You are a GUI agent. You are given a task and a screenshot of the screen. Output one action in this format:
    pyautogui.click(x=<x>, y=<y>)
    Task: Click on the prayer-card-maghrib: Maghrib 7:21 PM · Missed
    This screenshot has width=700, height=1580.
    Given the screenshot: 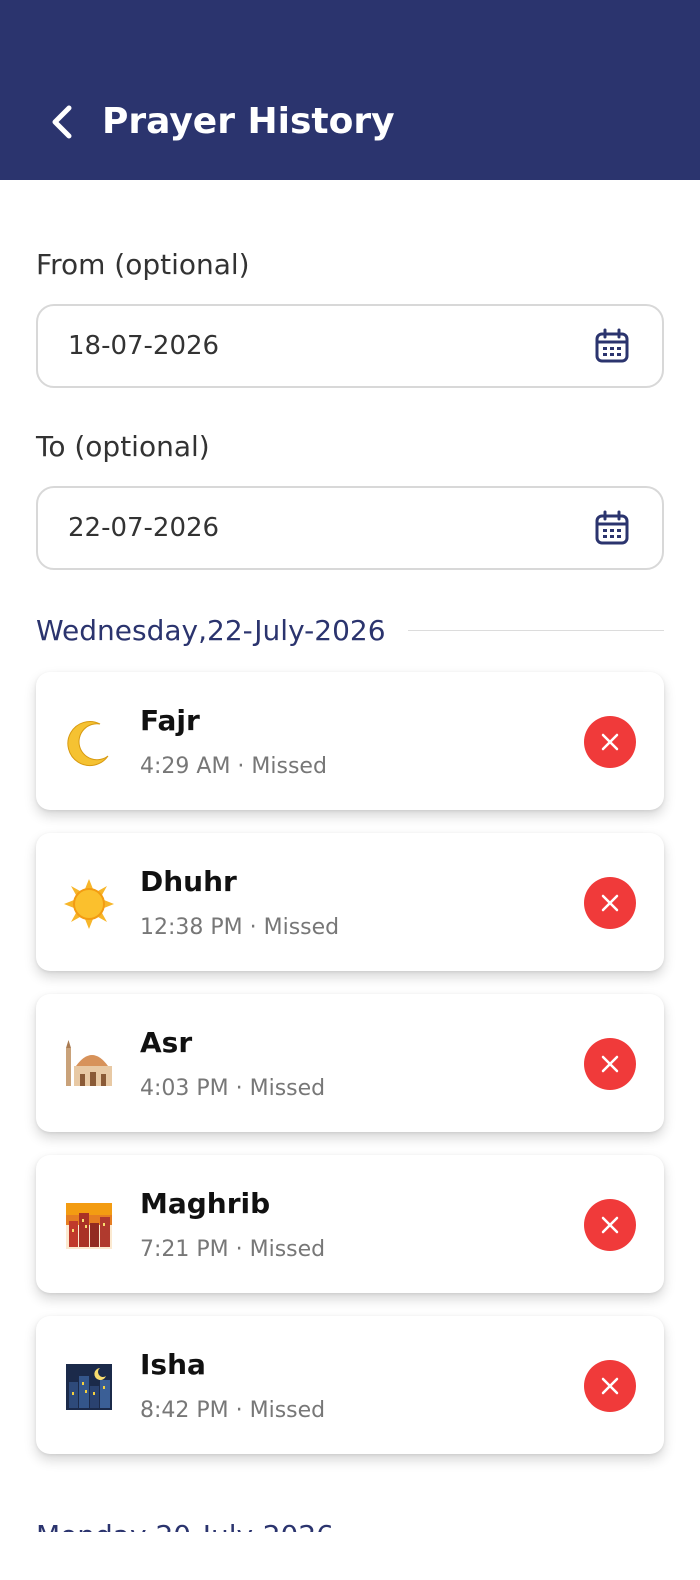 What is the action you would take?
    pyautogui.click(x=350, y=1224)
    